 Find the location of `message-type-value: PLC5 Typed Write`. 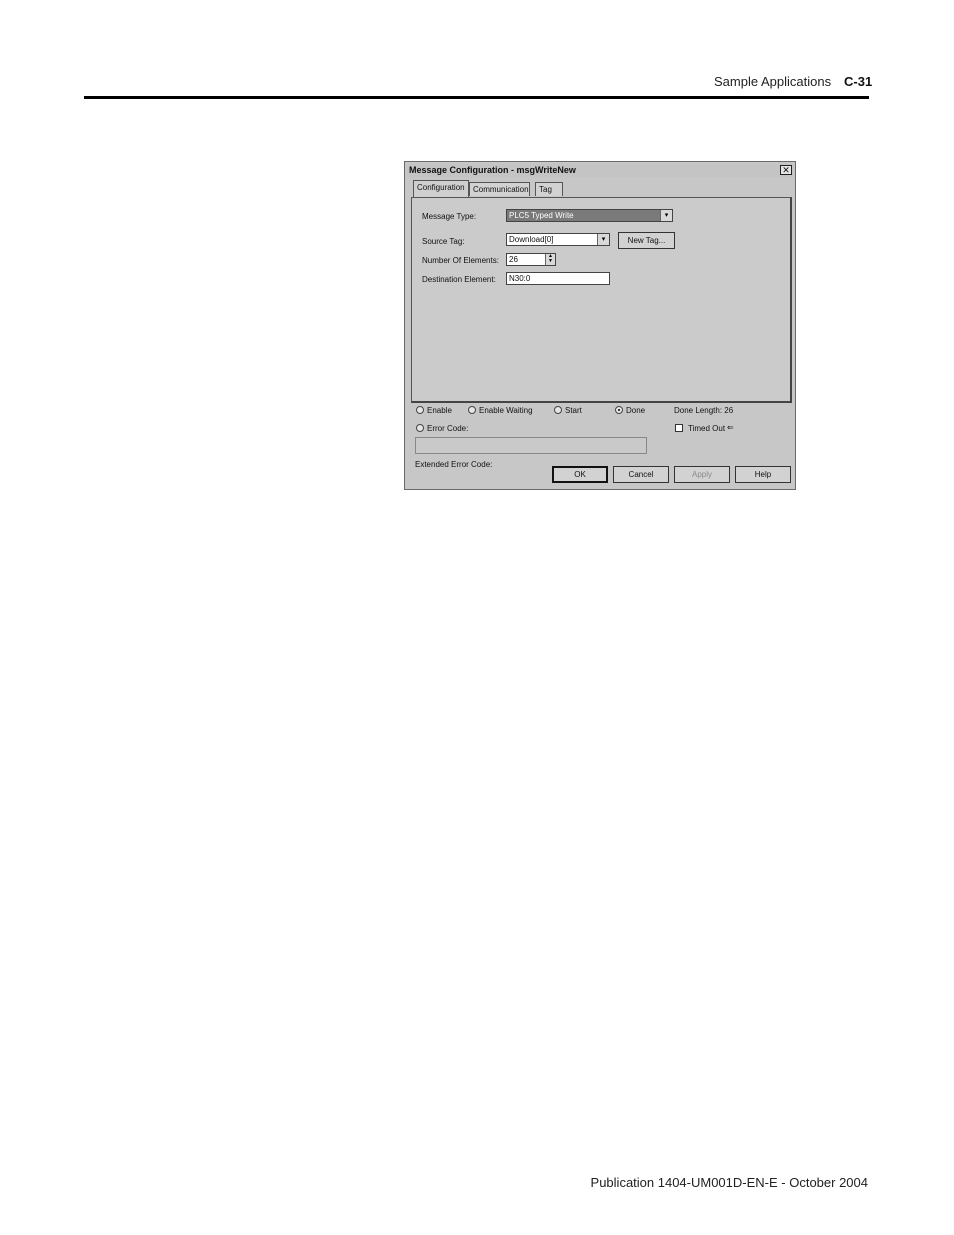

message-type-value: PLC5 Typed Write is located at coordinates (541, 215).